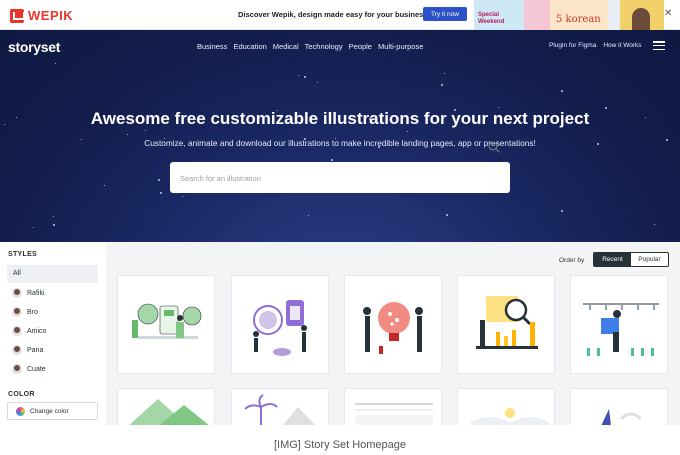  I want to click on style-filter-rafiki: Rafiki, so click(28, 293).